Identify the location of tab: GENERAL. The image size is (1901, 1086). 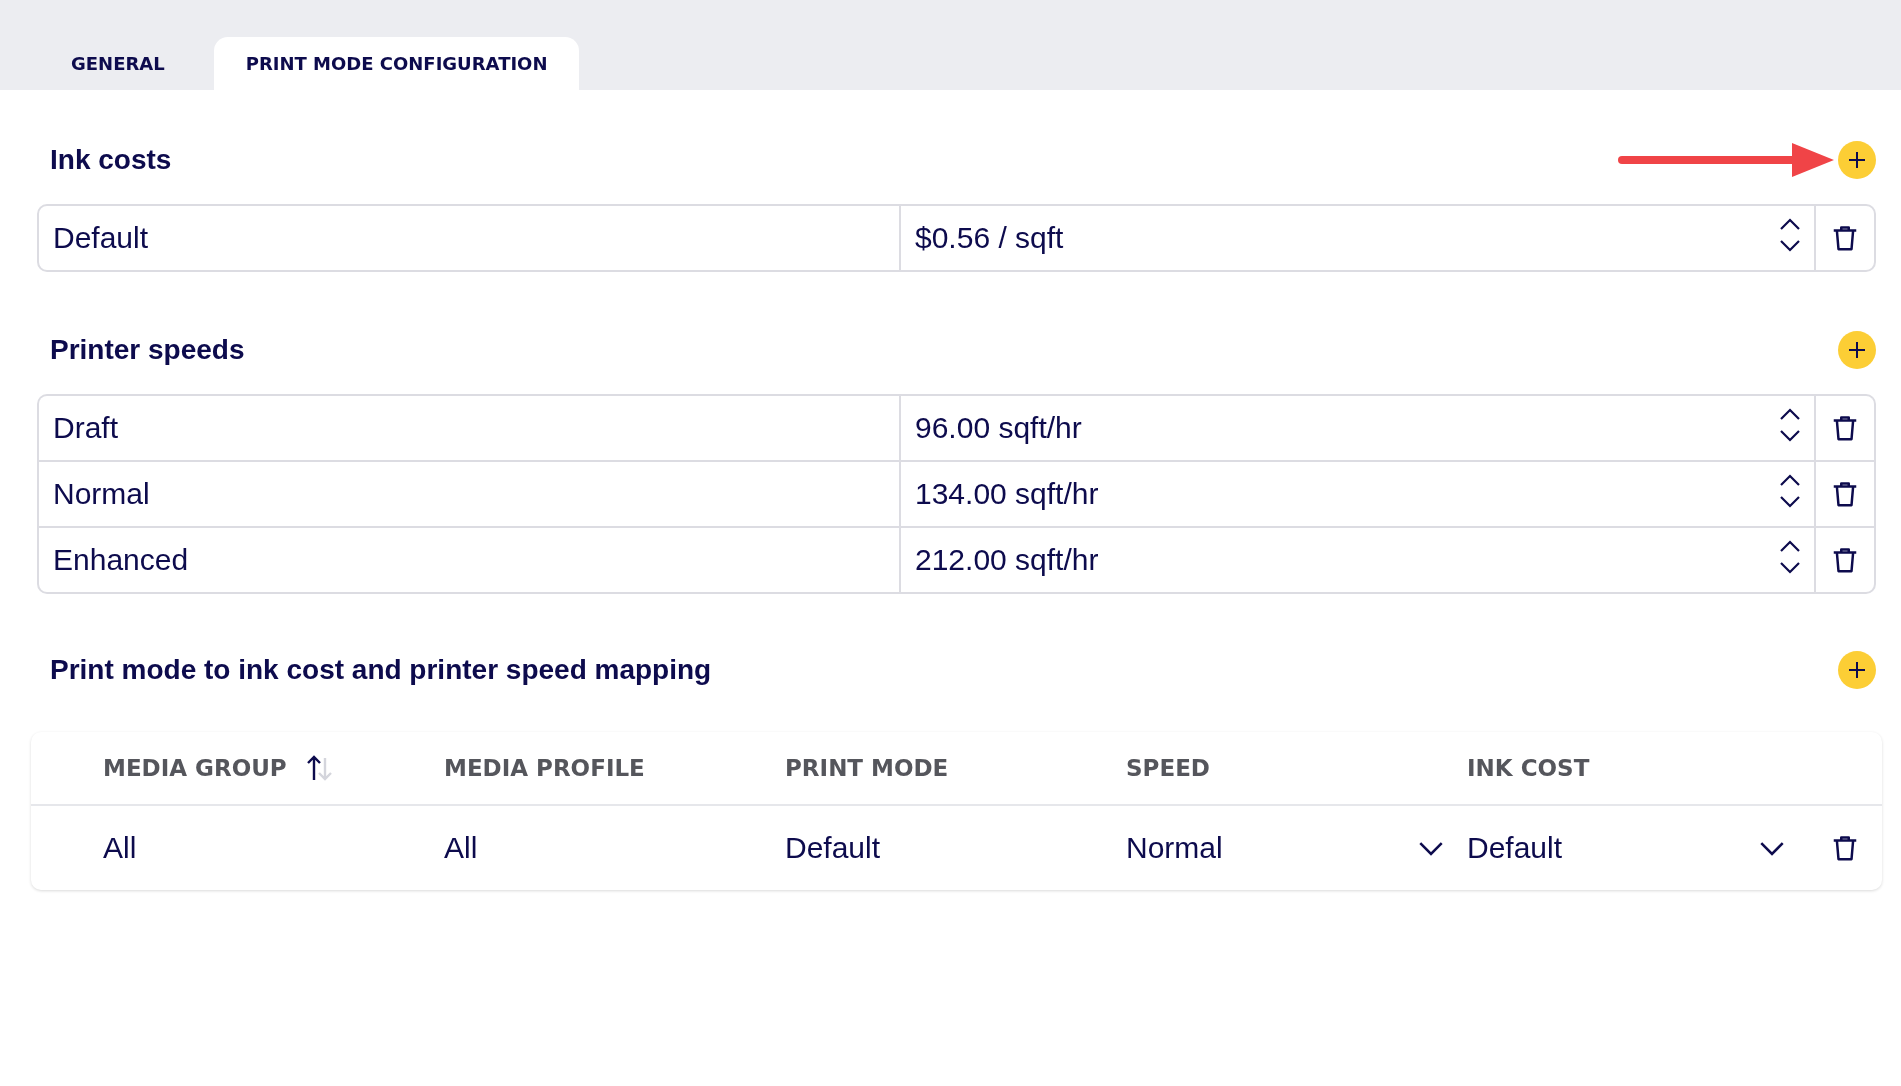
(118, 63).